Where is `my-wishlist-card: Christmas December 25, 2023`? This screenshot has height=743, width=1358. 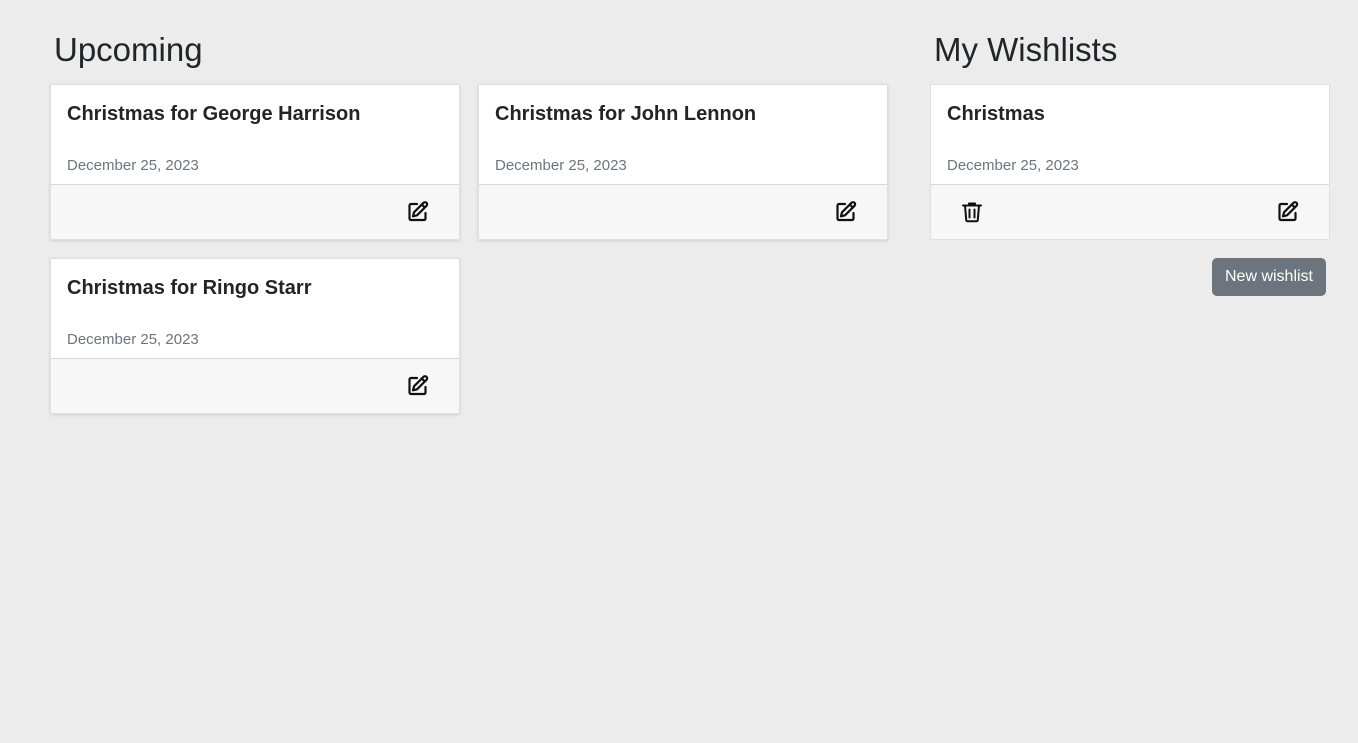 my-wishlist-card: Christmas December 25, 2023 is located at coordinates (1130, 162).